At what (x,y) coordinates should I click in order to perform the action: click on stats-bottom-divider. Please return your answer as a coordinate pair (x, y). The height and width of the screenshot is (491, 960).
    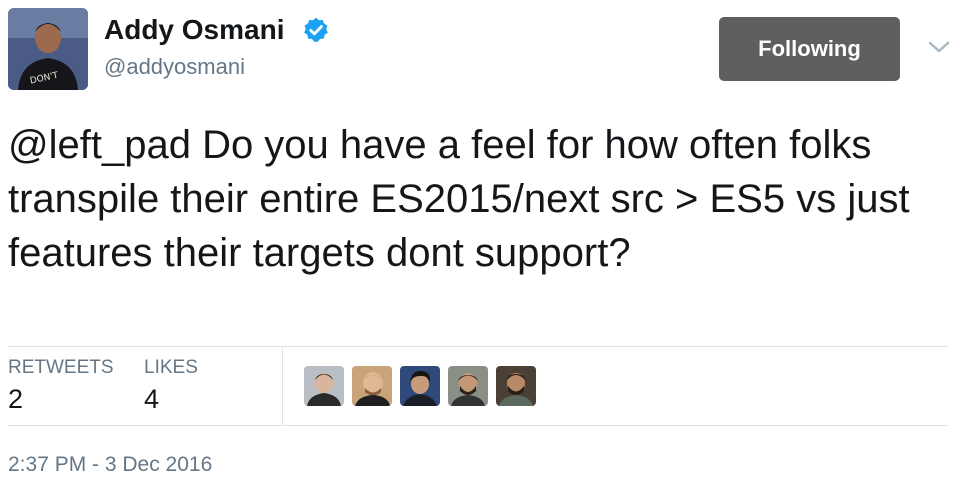
    Looking at the image, I should click on (478, 425).